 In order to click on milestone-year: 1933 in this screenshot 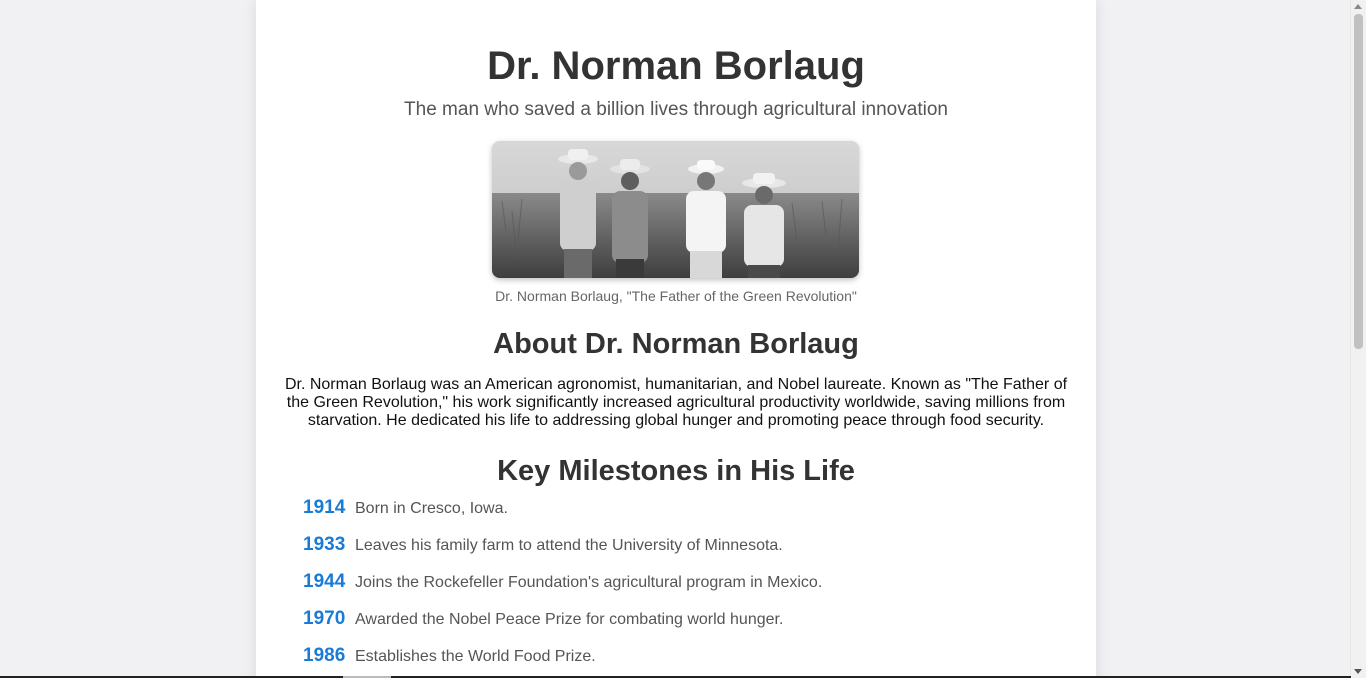, I will do `click(324, 544)`.